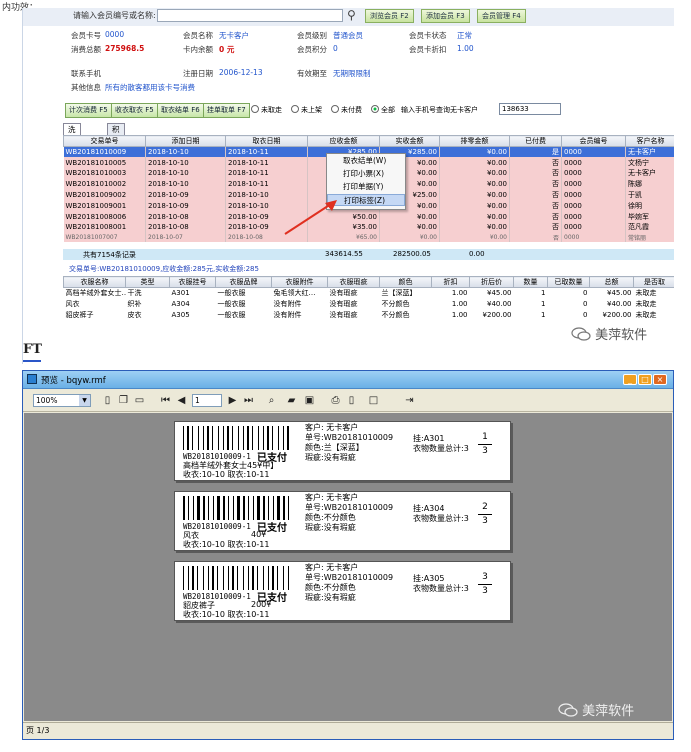  What do you see at coordinates (312, 35) in the screenshot?
I see `member-level-label: 会员级别` at bounding box center [312, 35].